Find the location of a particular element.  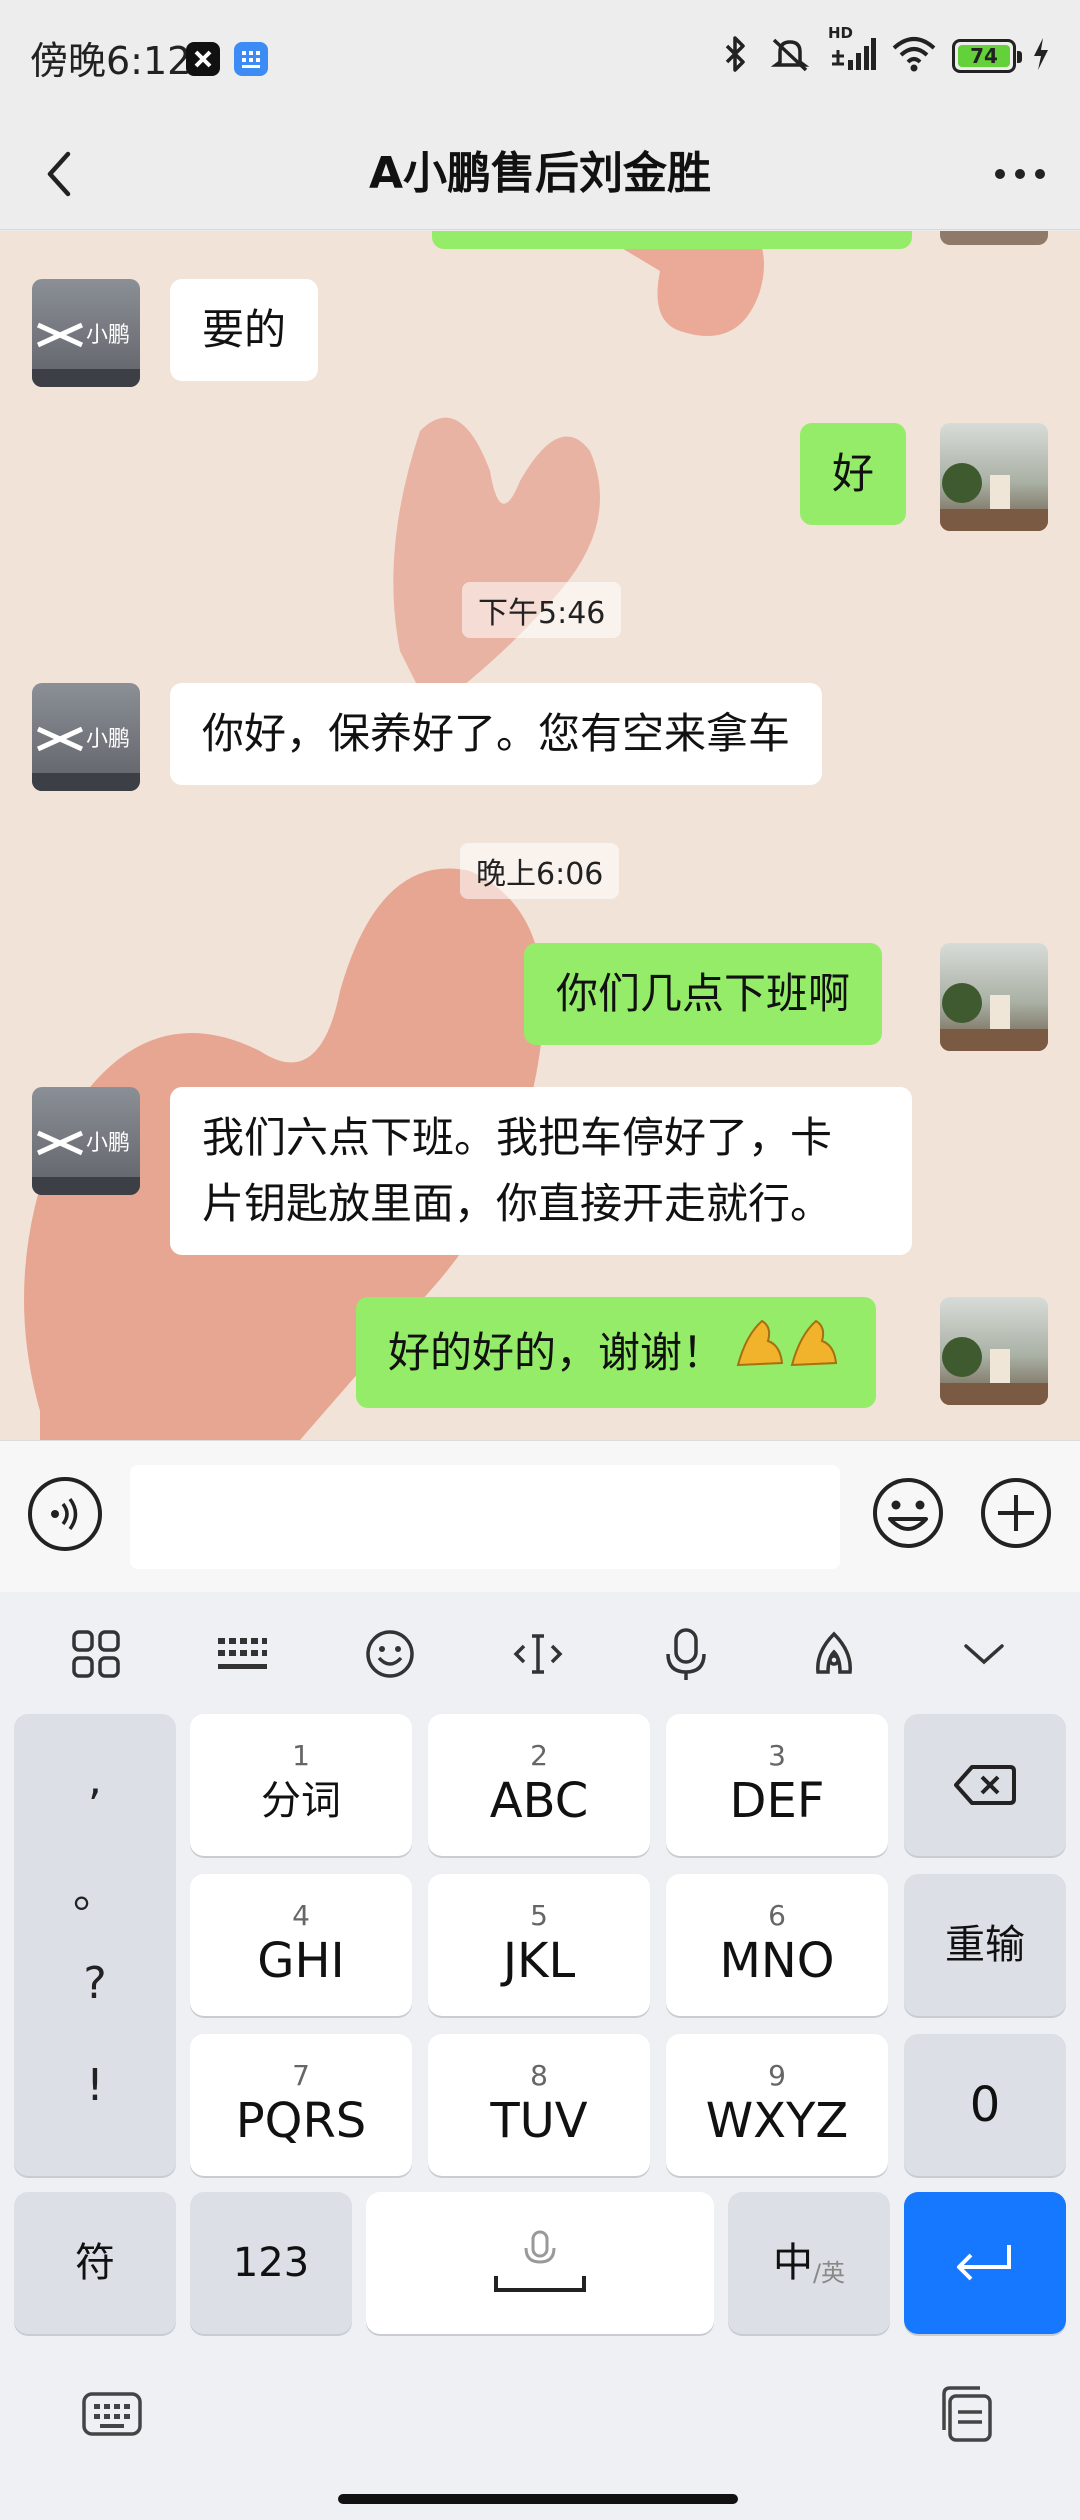

key-7-pqrs: 7 PQRS is located at coordinates (301, 2105).